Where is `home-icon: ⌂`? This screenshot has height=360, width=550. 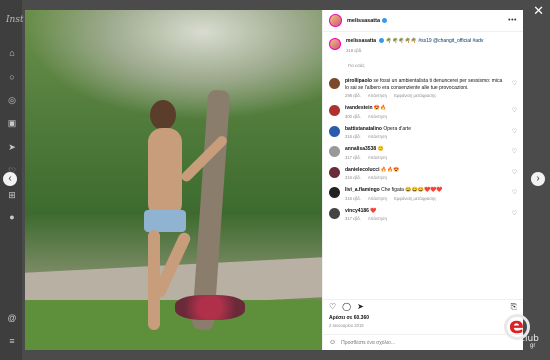
home-icon: ⌂ is located at coordinates (12, 53).